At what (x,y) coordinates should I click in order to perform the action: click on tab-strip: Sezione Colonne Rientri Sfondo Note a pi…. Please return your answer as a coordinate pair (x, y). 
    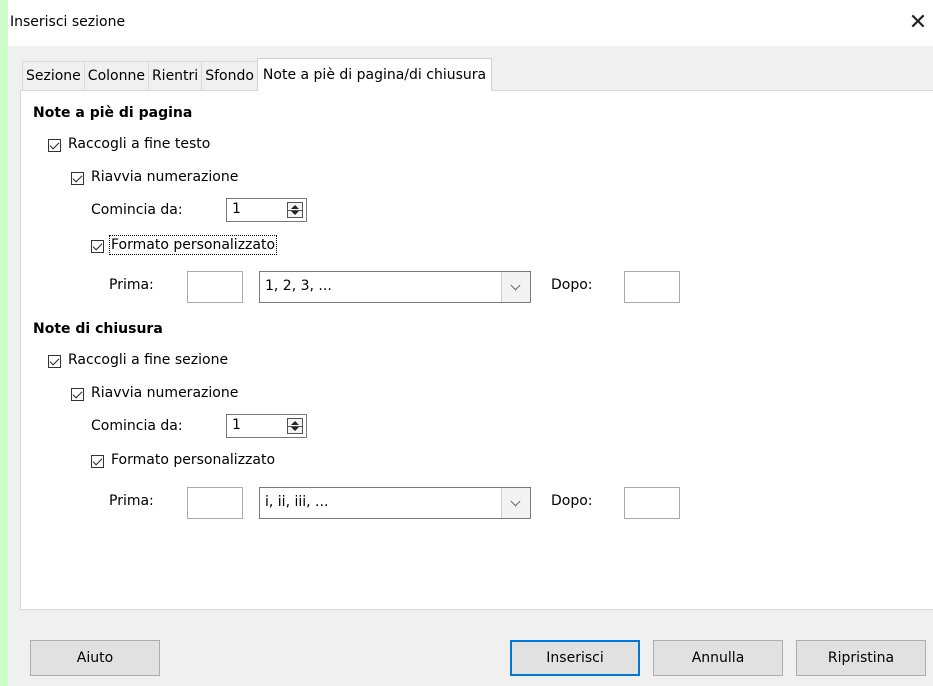
    Looking at the image, I should click on (257, 74).